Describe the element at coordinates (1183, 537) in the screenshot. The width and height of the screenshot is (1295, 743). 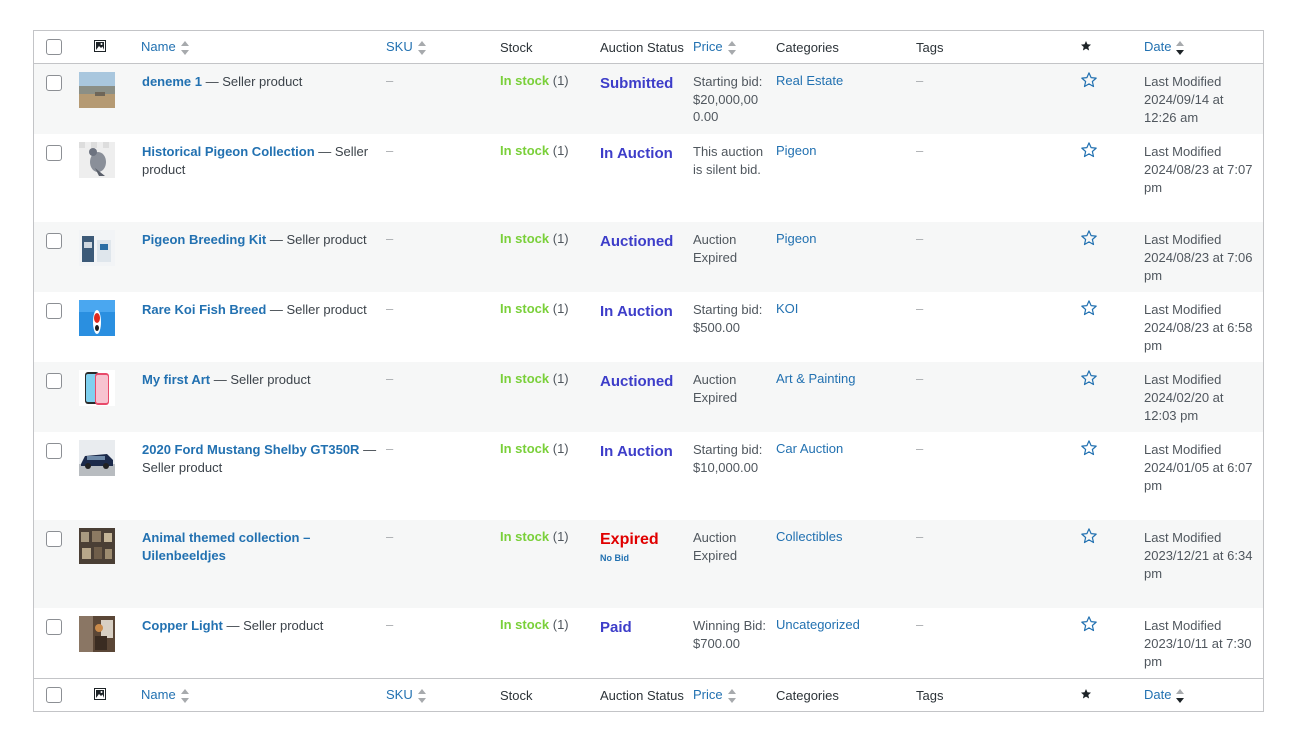
I see `date-label: Last Modified` at that location.